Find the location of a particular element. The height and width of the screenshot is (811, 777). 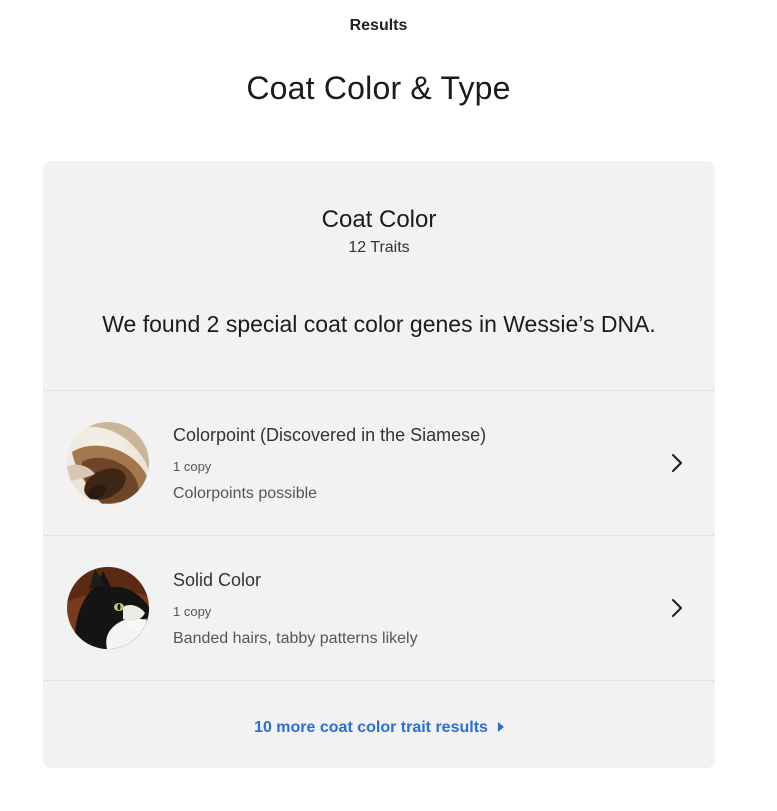

trait-description: Banded hairs, tabby patterns likely is located at coordinates (295, 638).